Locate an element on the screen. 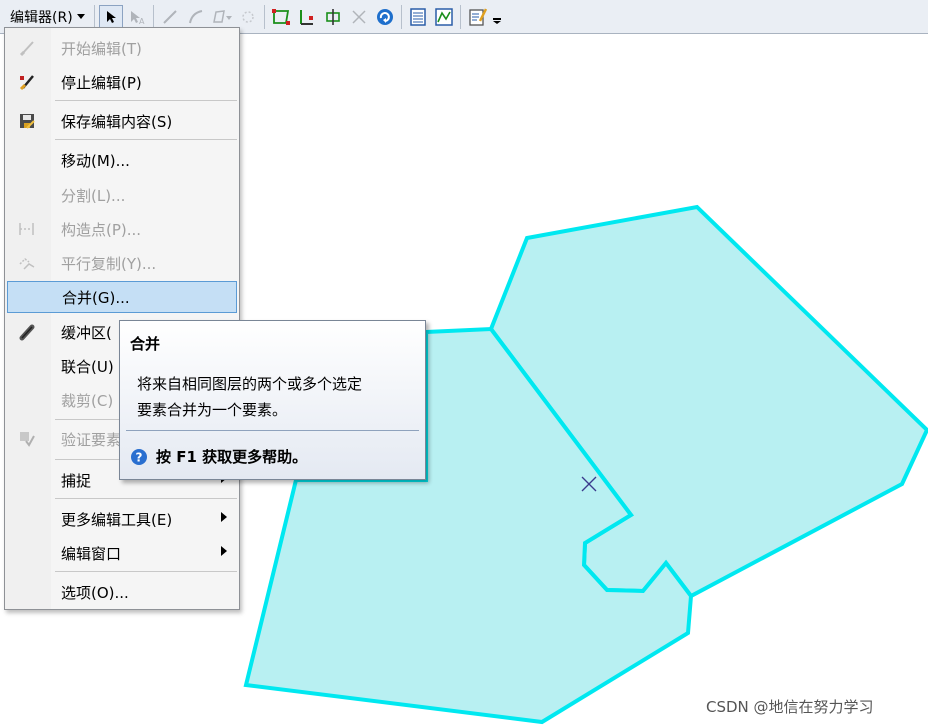  tooltip-help-text: 按 F1 获取更多帮助。 is located at coordinates (232, 457).